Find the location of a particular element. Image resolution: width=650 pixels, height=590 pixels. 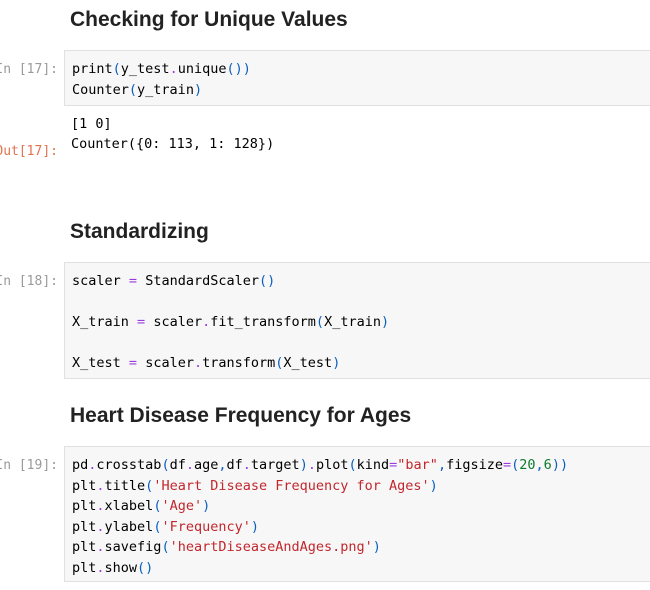

section-heading-heart-disease-frequency: Heart Disease Frequency for Ages is located at coordinates (241, 415).